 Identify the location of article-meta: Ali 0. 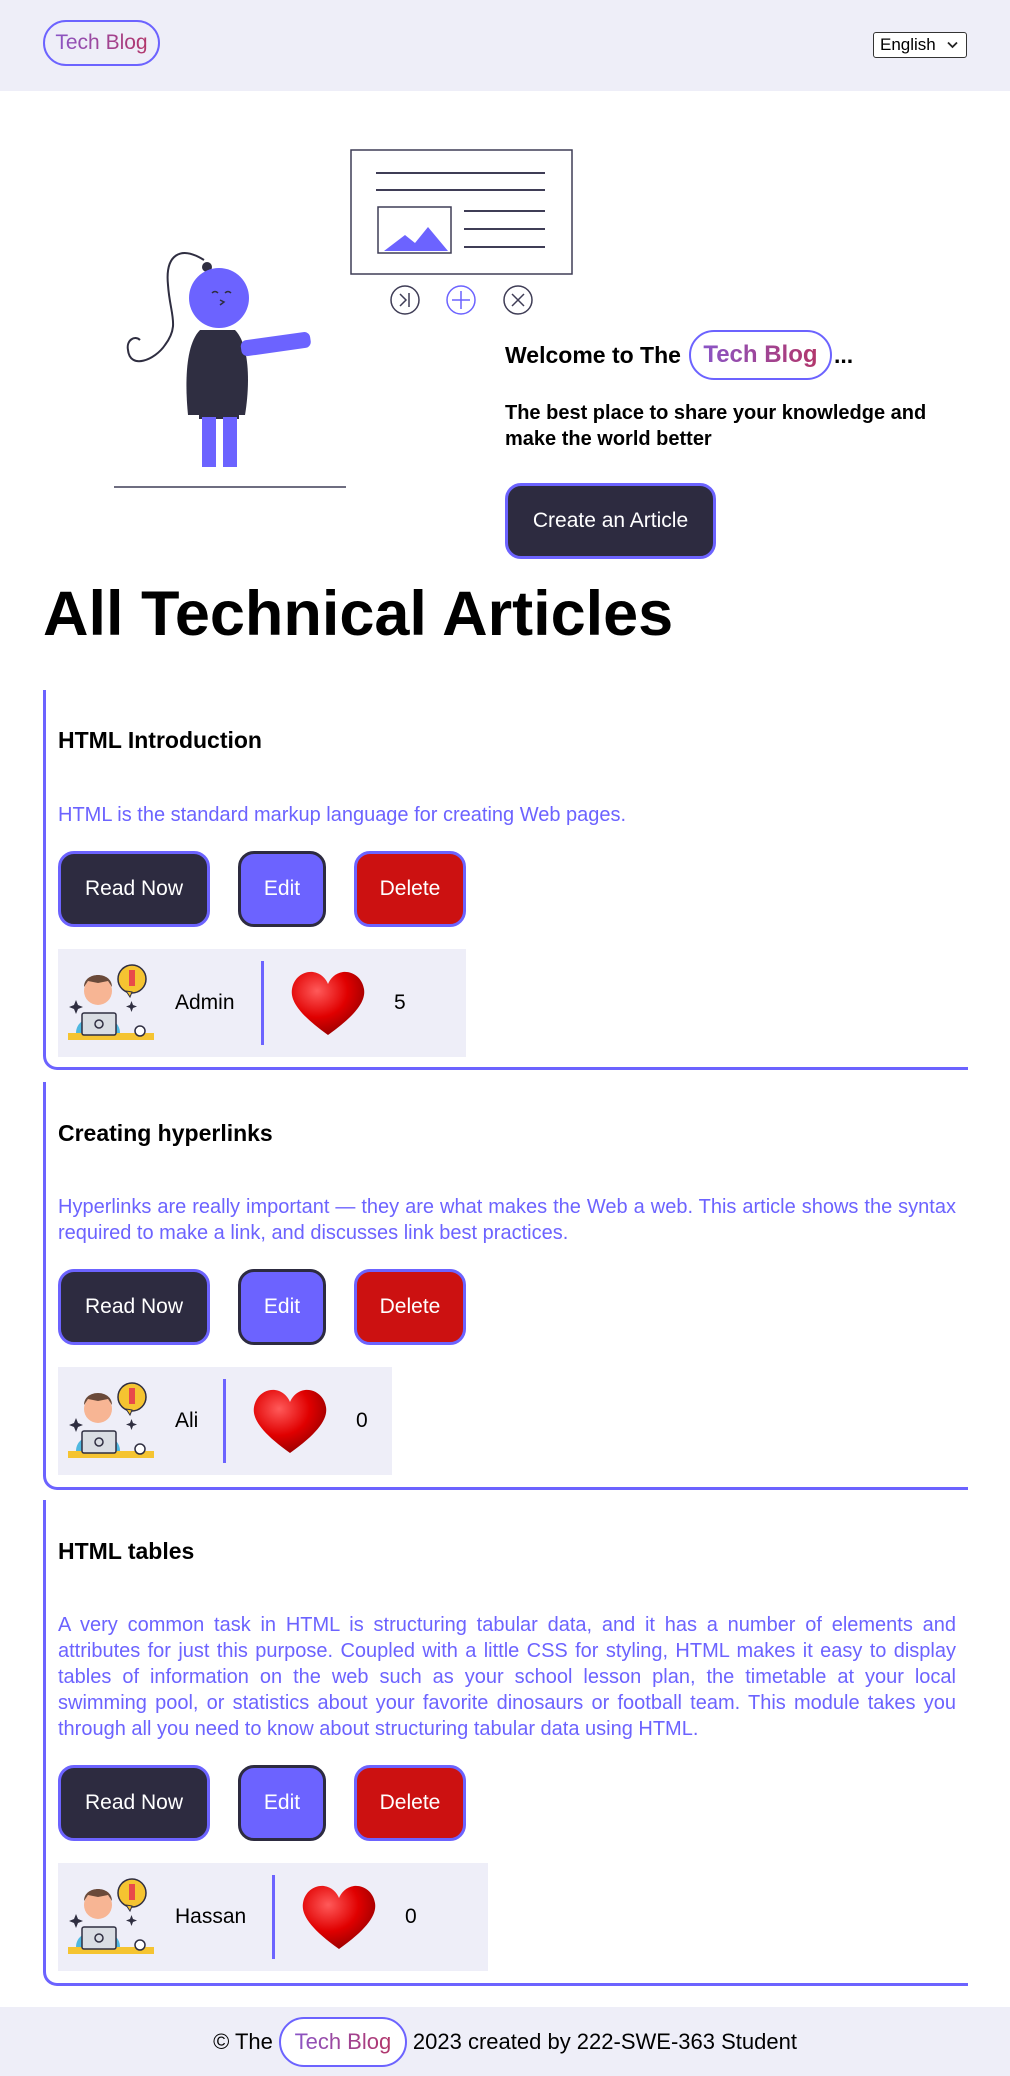
(225, 1421).